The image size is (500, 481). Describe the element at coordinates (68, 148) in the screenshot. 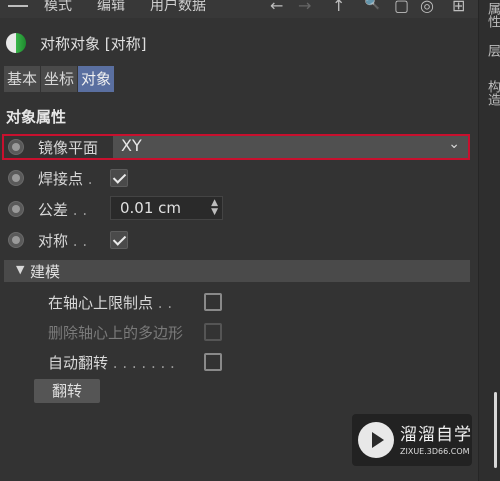

I see `mirror-plane-label: 镜像平面` at that location.